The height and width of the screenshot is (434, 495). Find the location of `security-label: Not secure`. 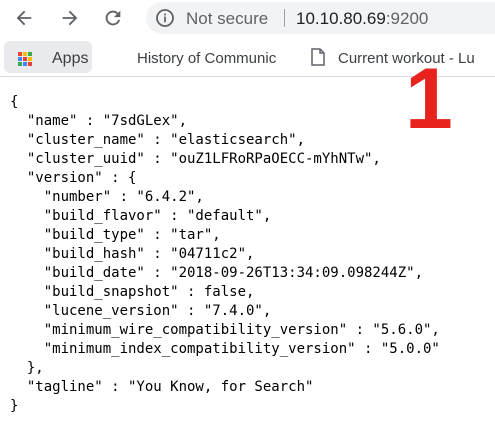

security-label: Not secure is located at coordinates (227, 19).